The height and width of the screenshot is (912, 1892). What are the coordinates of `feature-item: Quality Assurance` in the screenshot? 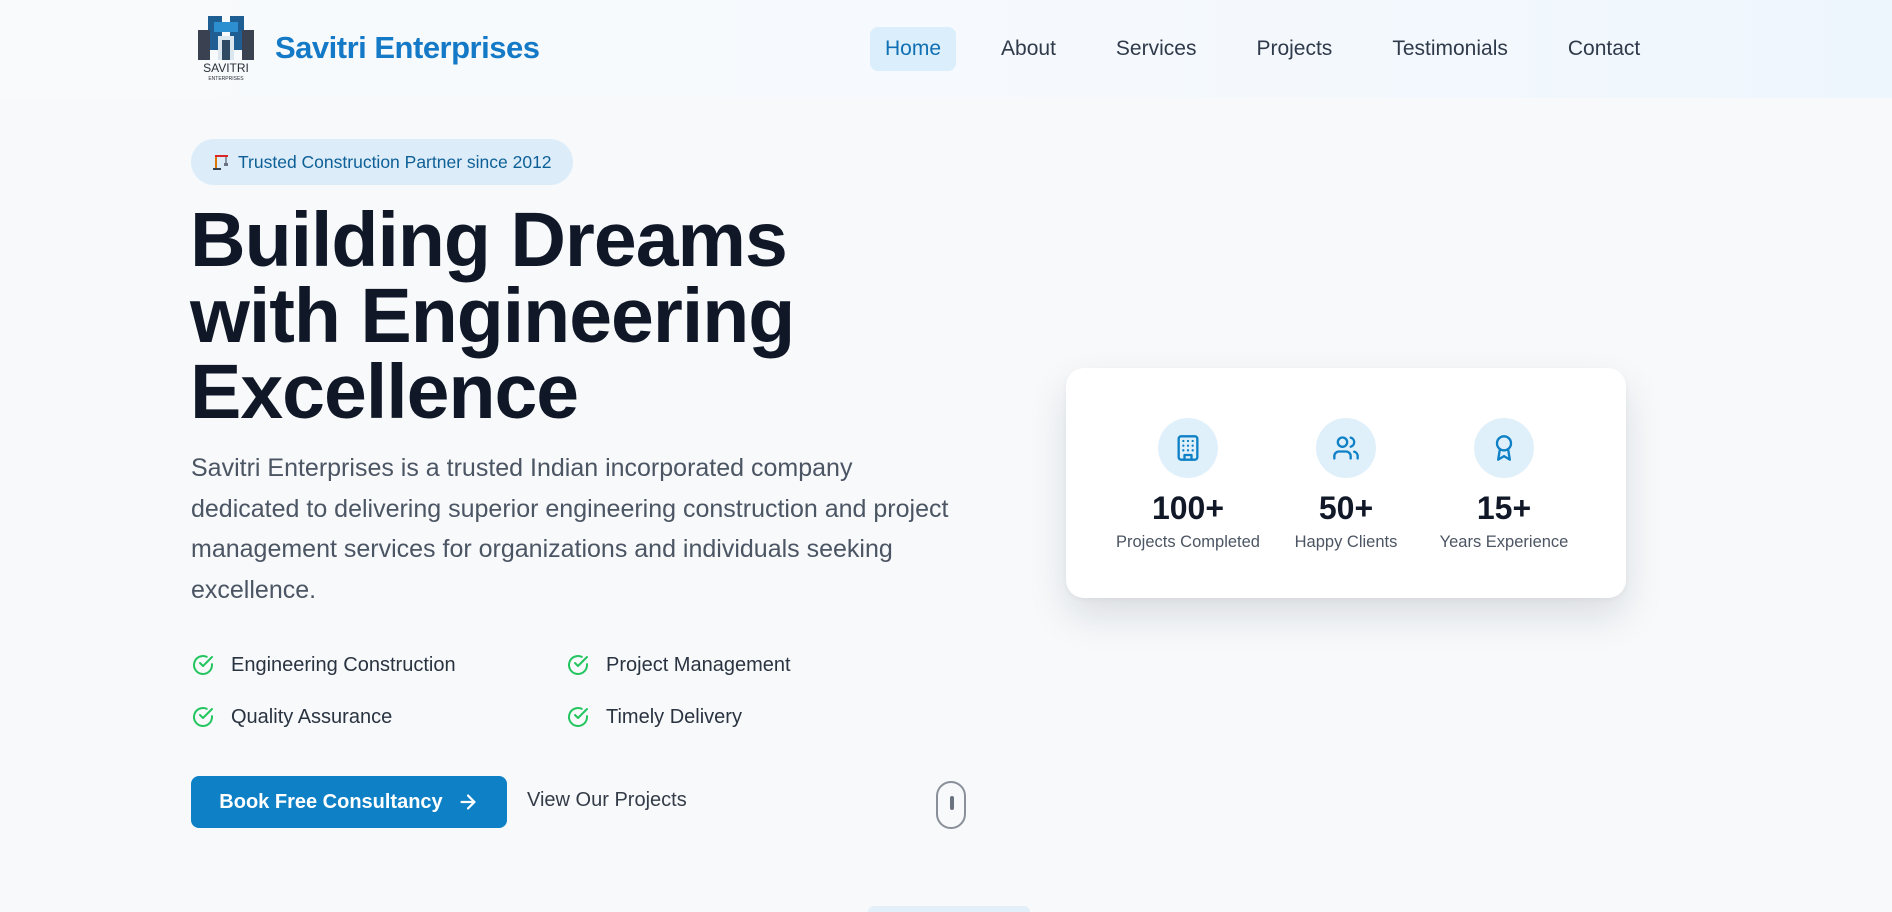 It's located at (378, 717).